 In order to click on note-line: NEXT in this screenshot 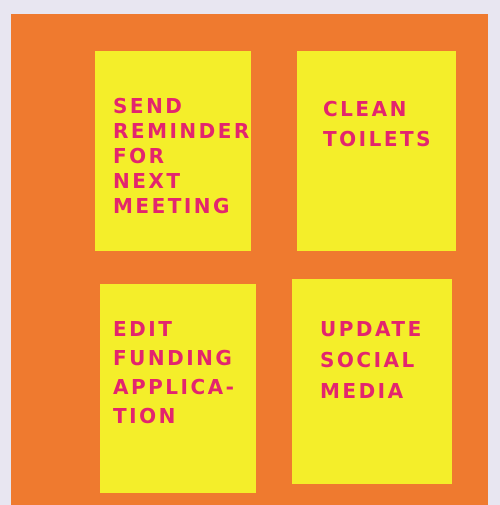, I will do `click(148, 181)`.